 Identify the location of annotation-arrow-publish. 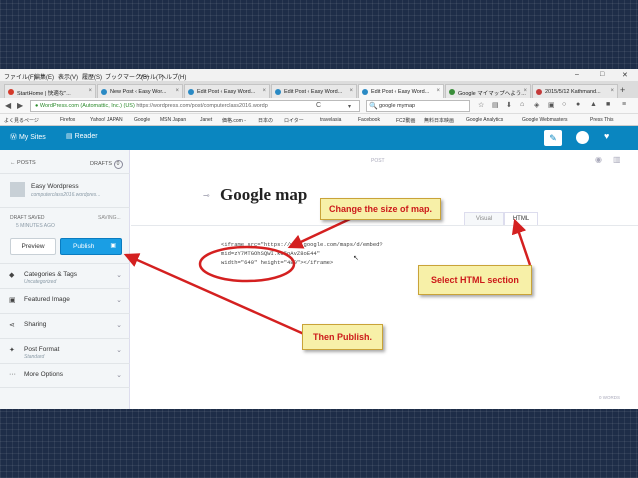
(214, 294).